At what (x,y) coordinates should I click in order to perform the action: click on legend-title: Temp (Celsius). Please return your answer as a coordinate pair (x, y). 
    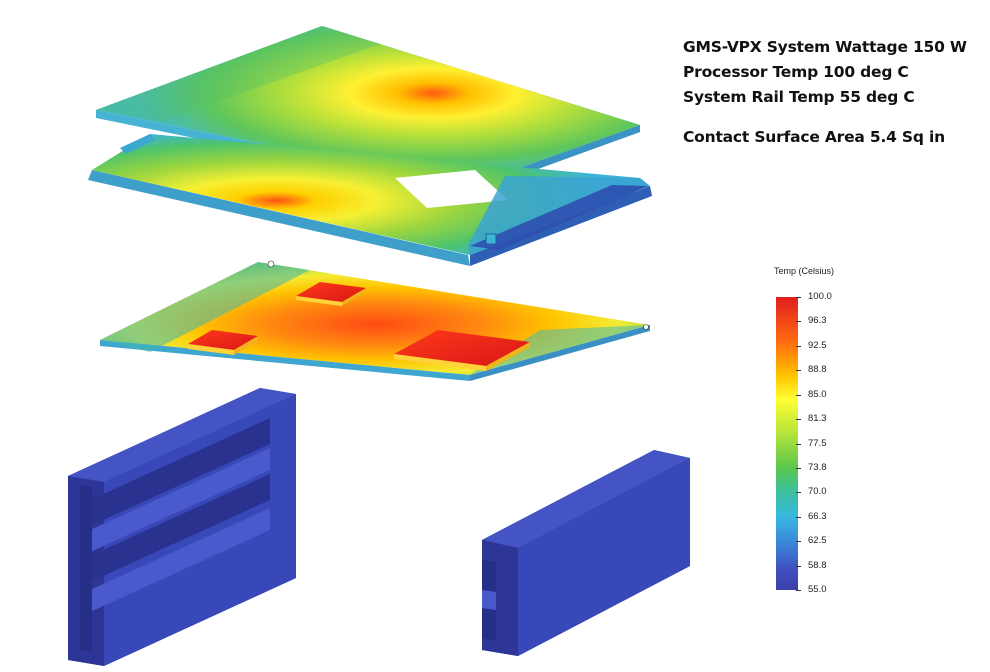
    Looking at the image, I should click on (804, 271).